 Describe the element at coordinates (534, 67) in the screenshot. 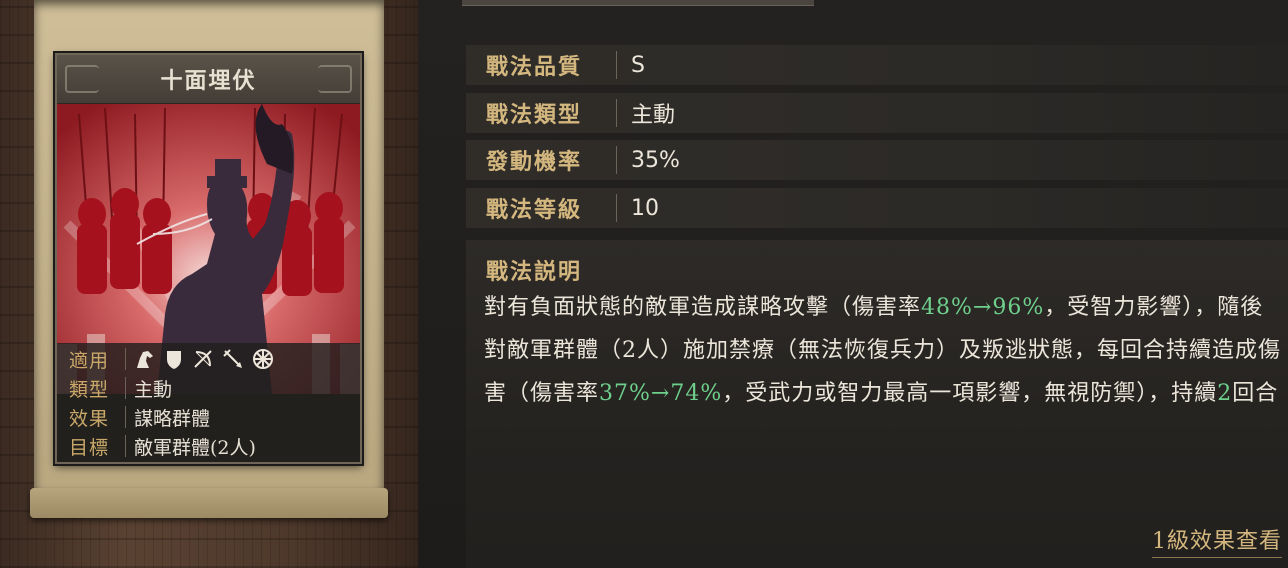

I see `stat-label: 戰法品質` at that location.